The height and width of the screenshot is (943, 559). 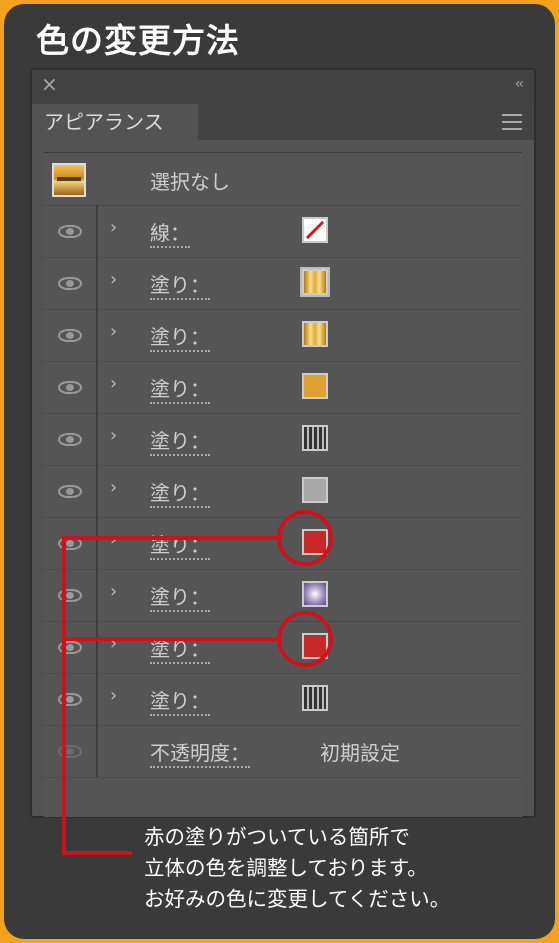 What do you see at coordinates (283, 179) in the screenshot?
I see `selection-row: 選択なし` at bounding box center [283, 179].